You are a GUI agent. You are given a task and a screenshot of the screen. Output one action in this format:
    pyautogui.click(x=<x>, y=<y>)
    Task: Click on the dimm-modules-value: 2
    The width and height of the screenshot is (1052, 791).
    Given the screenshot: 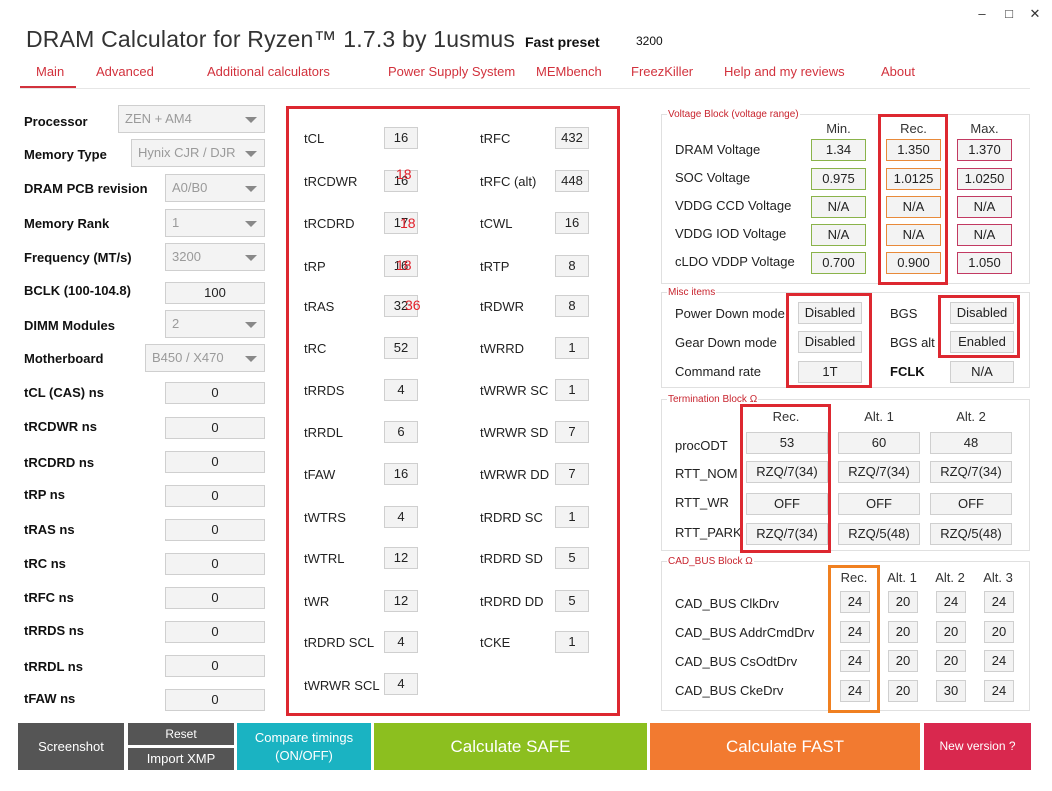 What is the action you would take?
    pyautogui.click(x=176, y=323)
    